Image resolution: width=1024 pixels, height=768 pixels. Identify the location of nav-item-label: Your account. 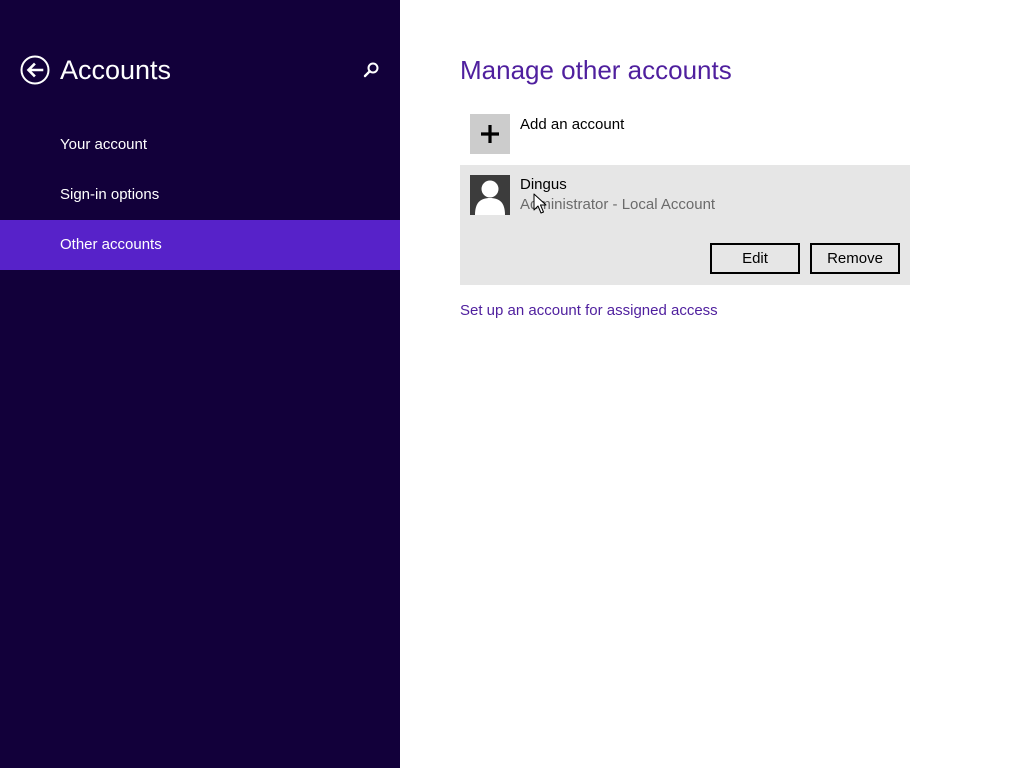
(104, 144).